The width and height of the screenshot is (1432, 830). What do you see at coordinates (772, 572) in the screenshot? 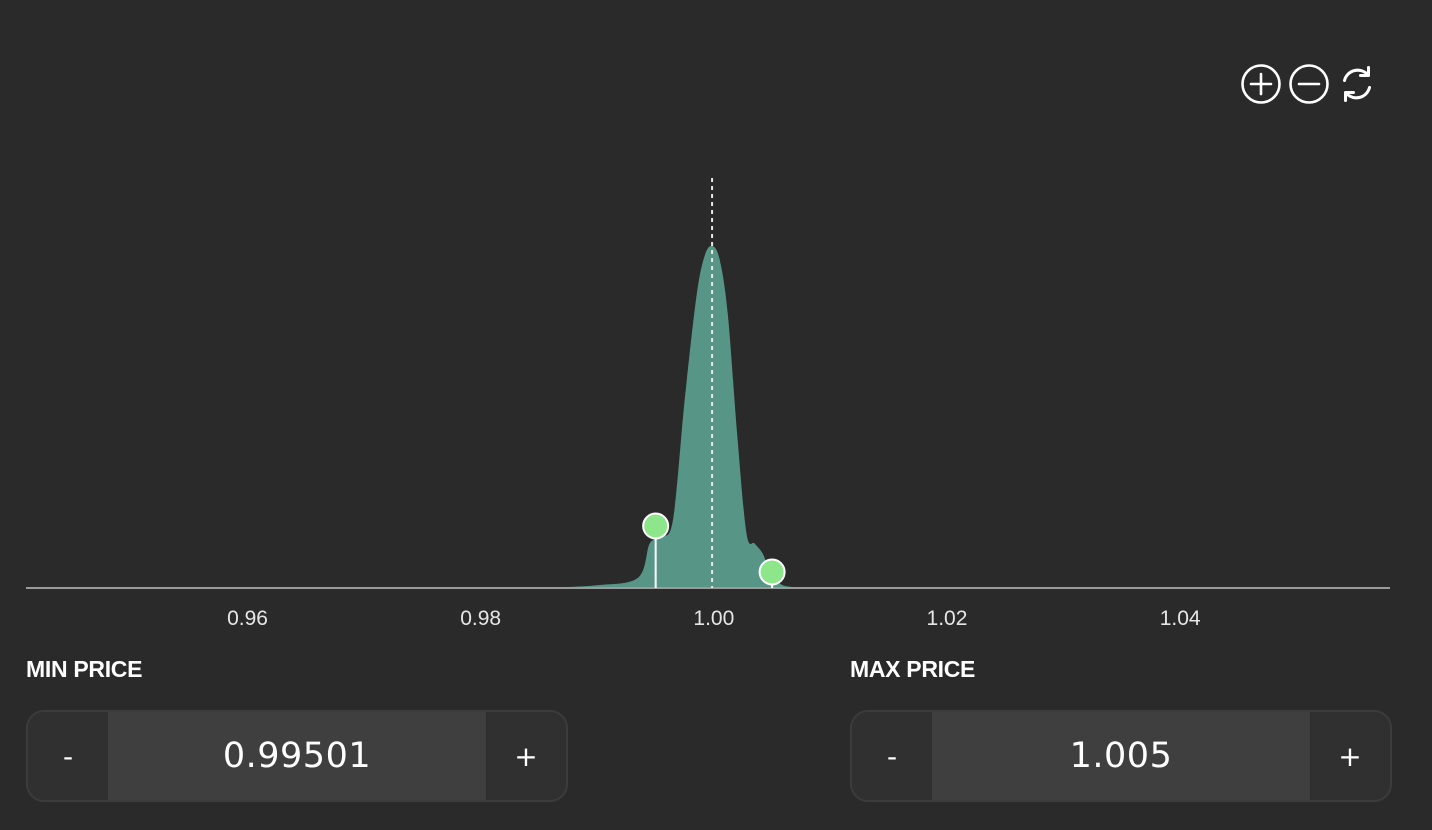
I see `max-price-handle` at bounding box center [772, 572].